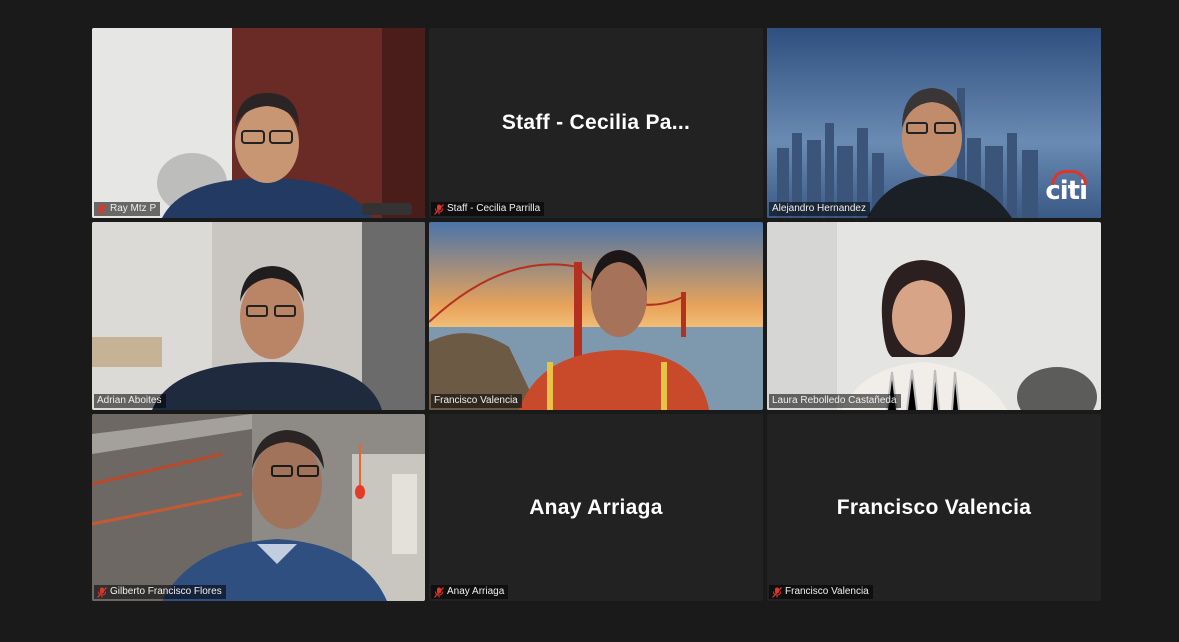 The image size is (1179, 642). I want to click on participant-tile-laura: Laura Rebolledo Castañeda, so click(934, 316).